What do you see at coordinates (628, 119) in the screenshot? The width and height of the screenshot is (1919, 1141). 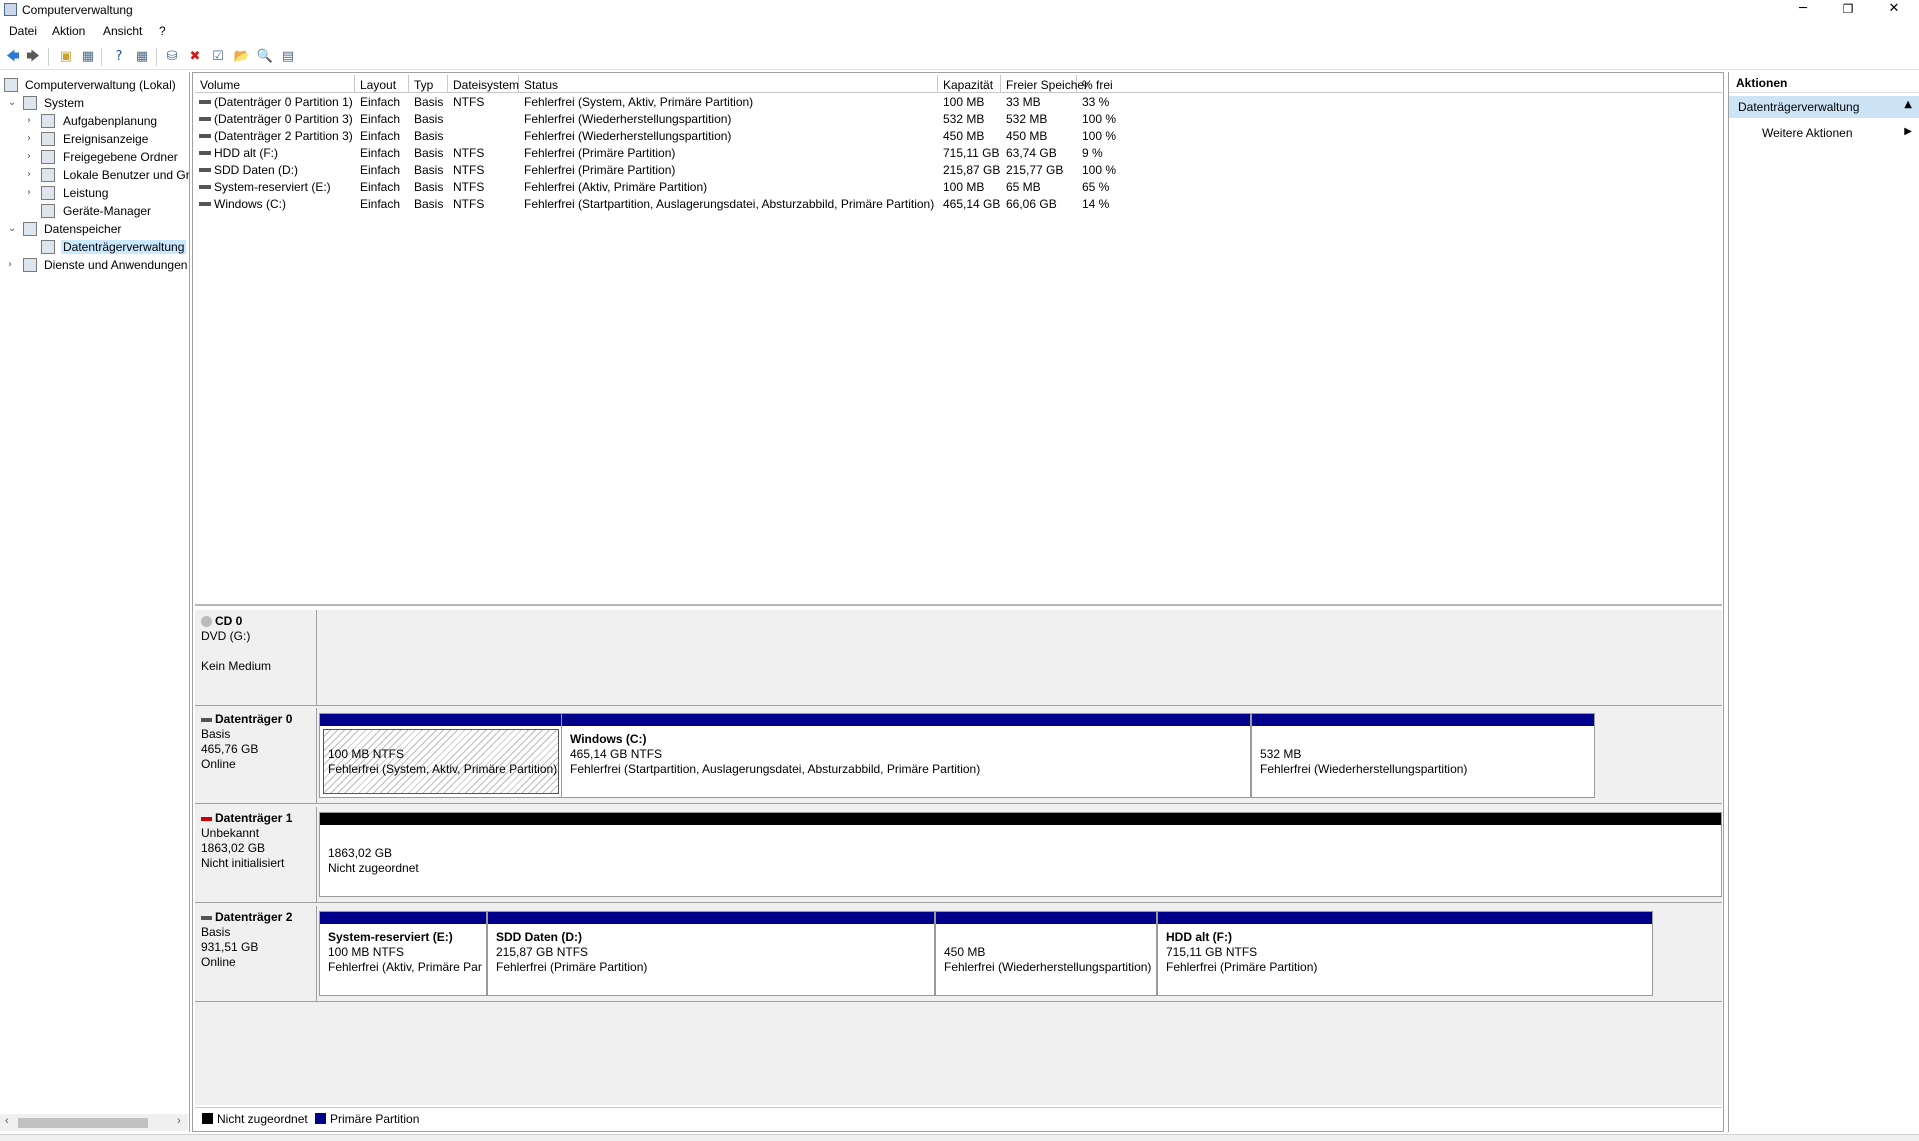 I see `cell-text: Fehlerfrei (Wiederherstellungspartition)` at bounding box center [628, 119].